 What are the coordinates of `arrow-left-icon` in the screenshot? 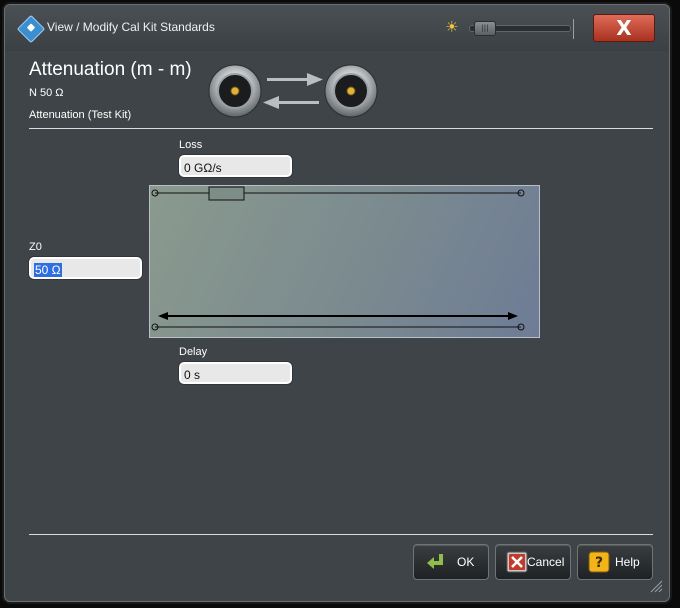 It's located at (291, 102).